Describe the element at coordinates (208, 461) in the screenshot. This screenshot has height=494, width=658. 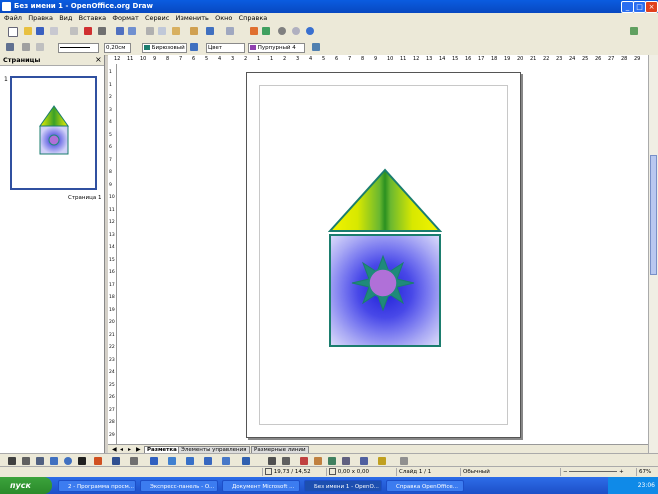
I see `flowchart-icon` at that location.